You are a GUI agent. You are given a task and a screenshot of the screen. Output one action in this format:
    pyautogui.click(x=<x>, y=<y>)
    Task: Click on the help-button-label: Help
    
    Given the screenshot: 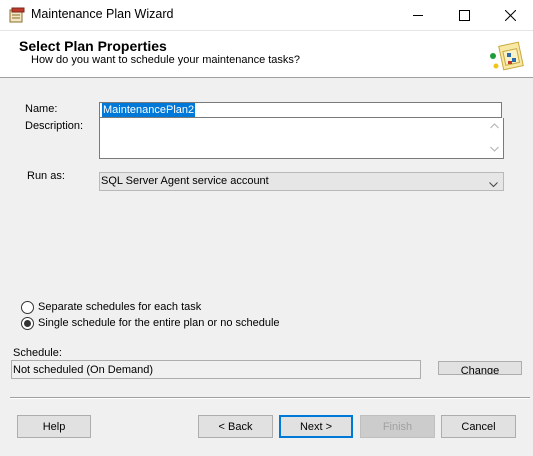 What is the action you would take?
    pyautogui.click(x=54, y=426)
    